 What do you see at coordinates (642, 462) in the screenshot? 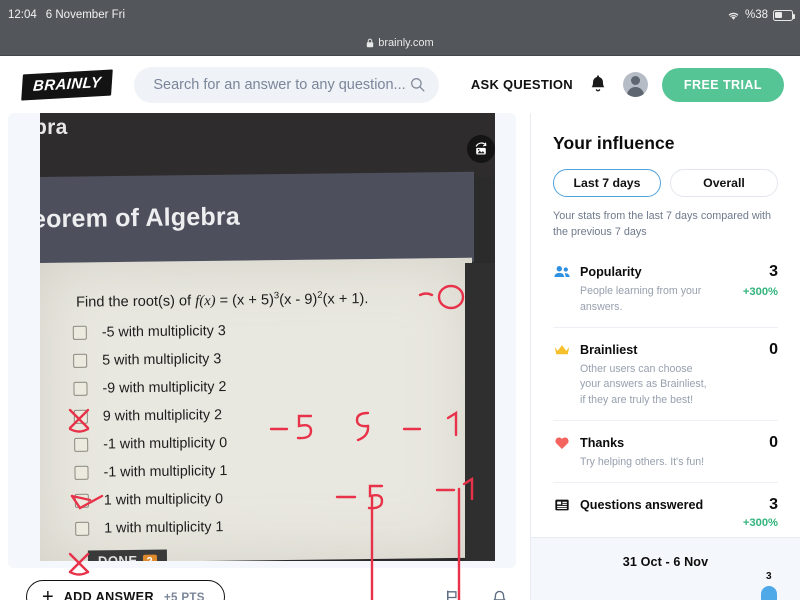
I see `stat-description: Try helping others. It's fun!` at bounding box center [642, 462].